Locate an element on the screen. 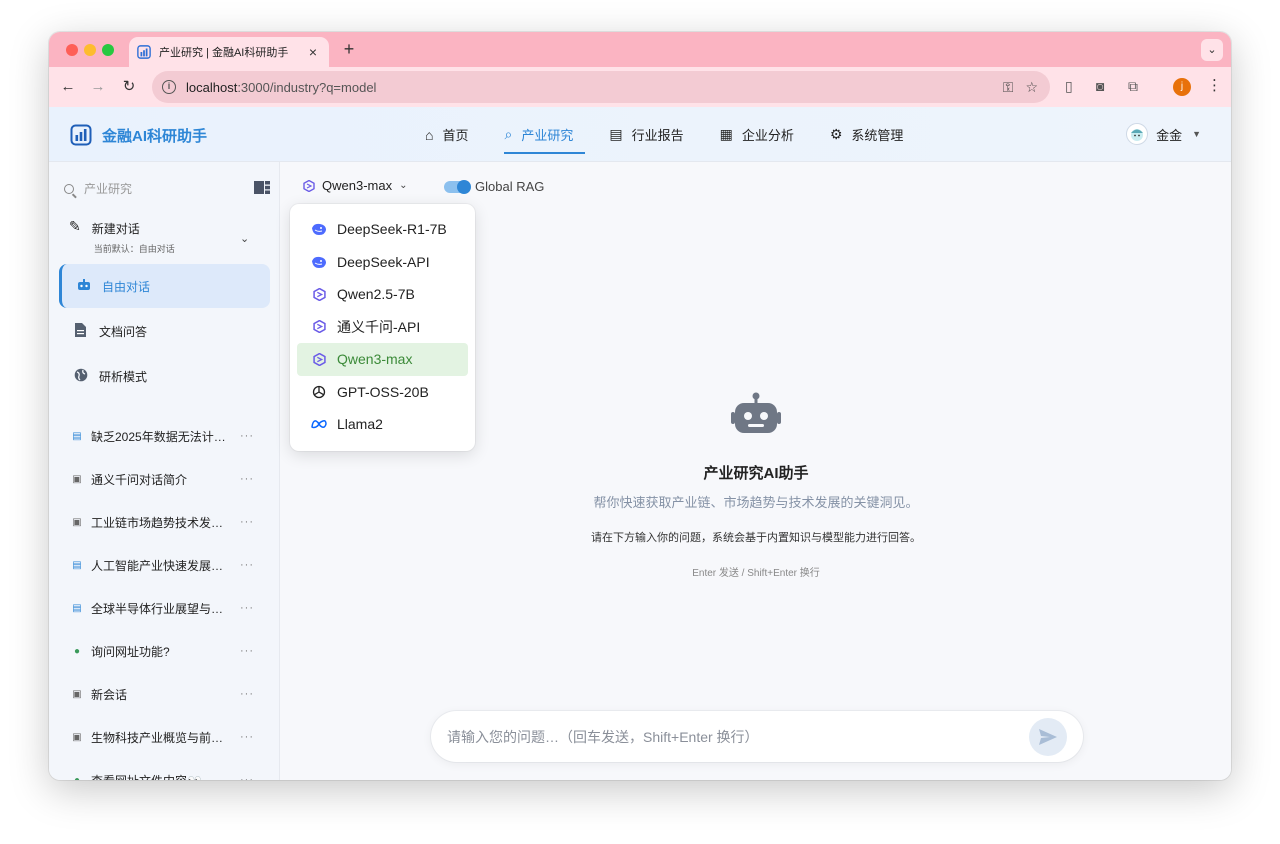 This screenshot has height=844, width=1280. model-option-qwen2-5-7b: Qwen2.5-7B is located at coordinates (382, 294).